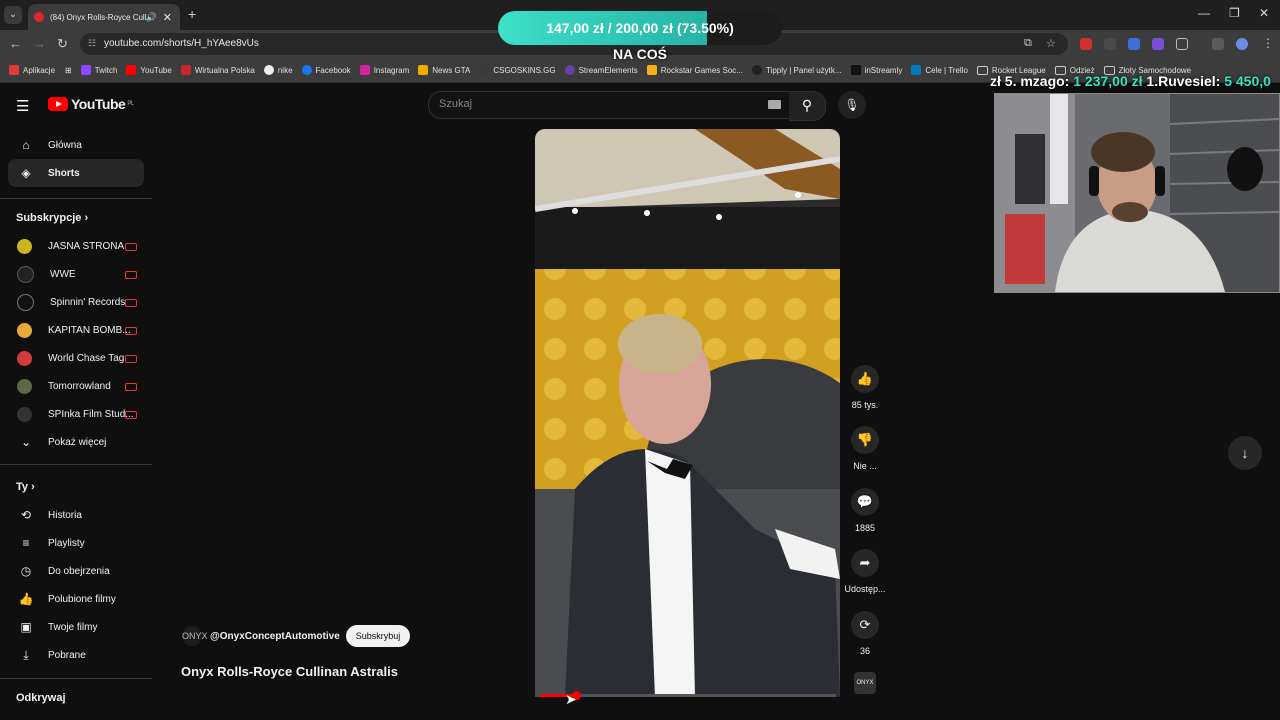 The height and width of the screenshot is (720, 1280). I want to click on bookmark-item: Facebook, so click(326, 70).